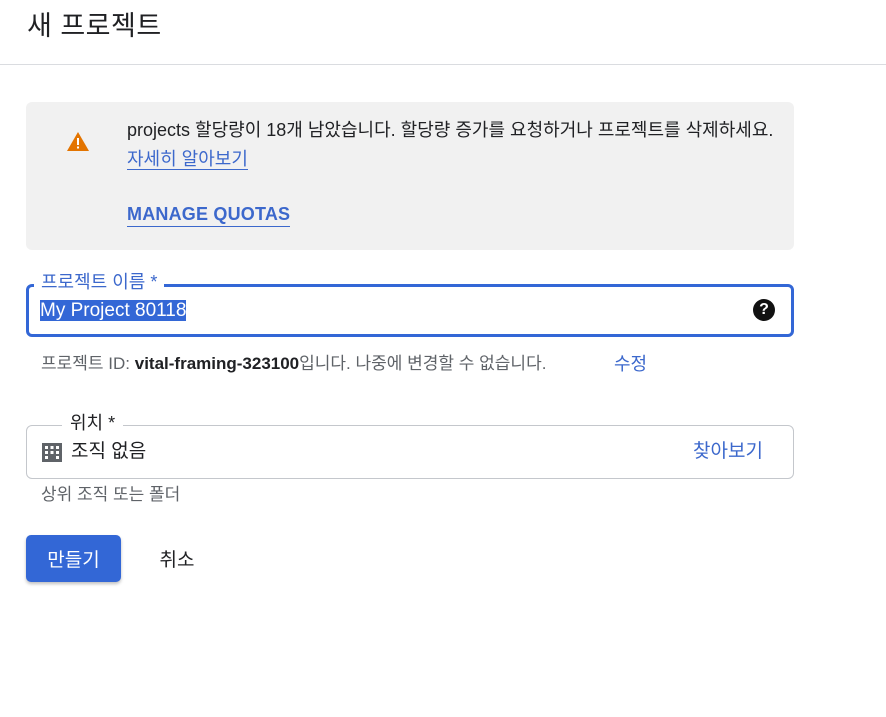  What do you see at coordinates (728, 452) in the screenshot?
I see `browse-location-link: 찾아보기` at bounding box center [728, 452].